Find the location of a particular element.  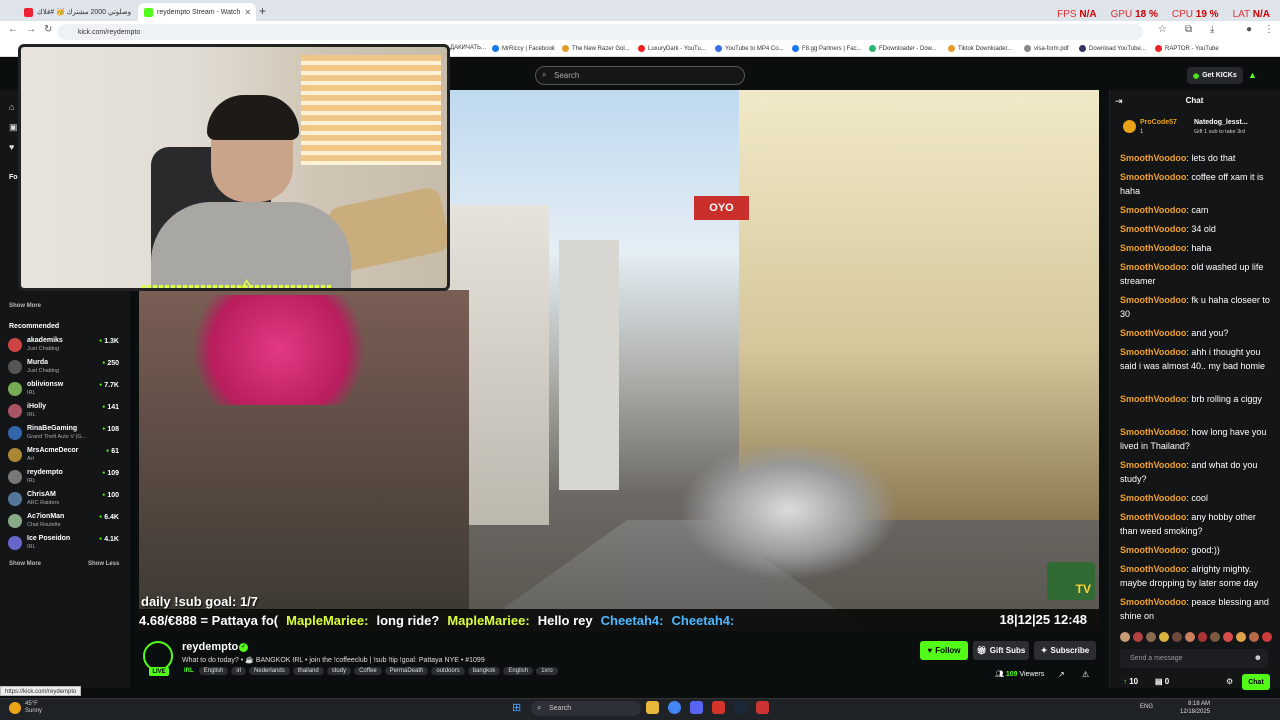

home-icon: ⌂ is located at coordinates (11, 107).